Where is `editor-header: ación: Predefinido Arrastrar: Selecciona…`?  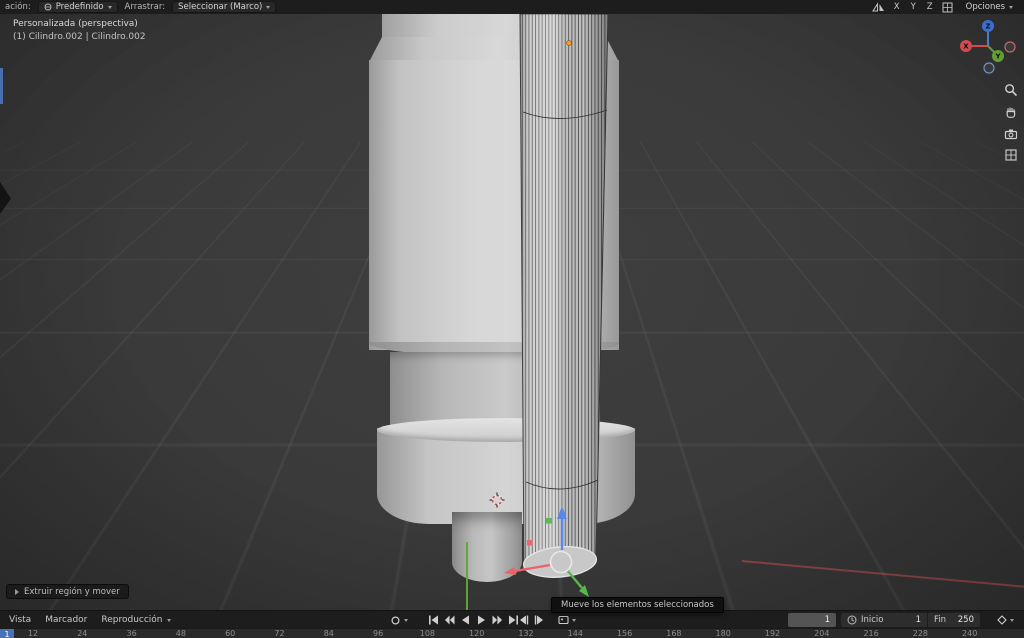
editor-header: ación: Predefinido Arrastrar: Selecciona… is located at coordinates (512, 7).